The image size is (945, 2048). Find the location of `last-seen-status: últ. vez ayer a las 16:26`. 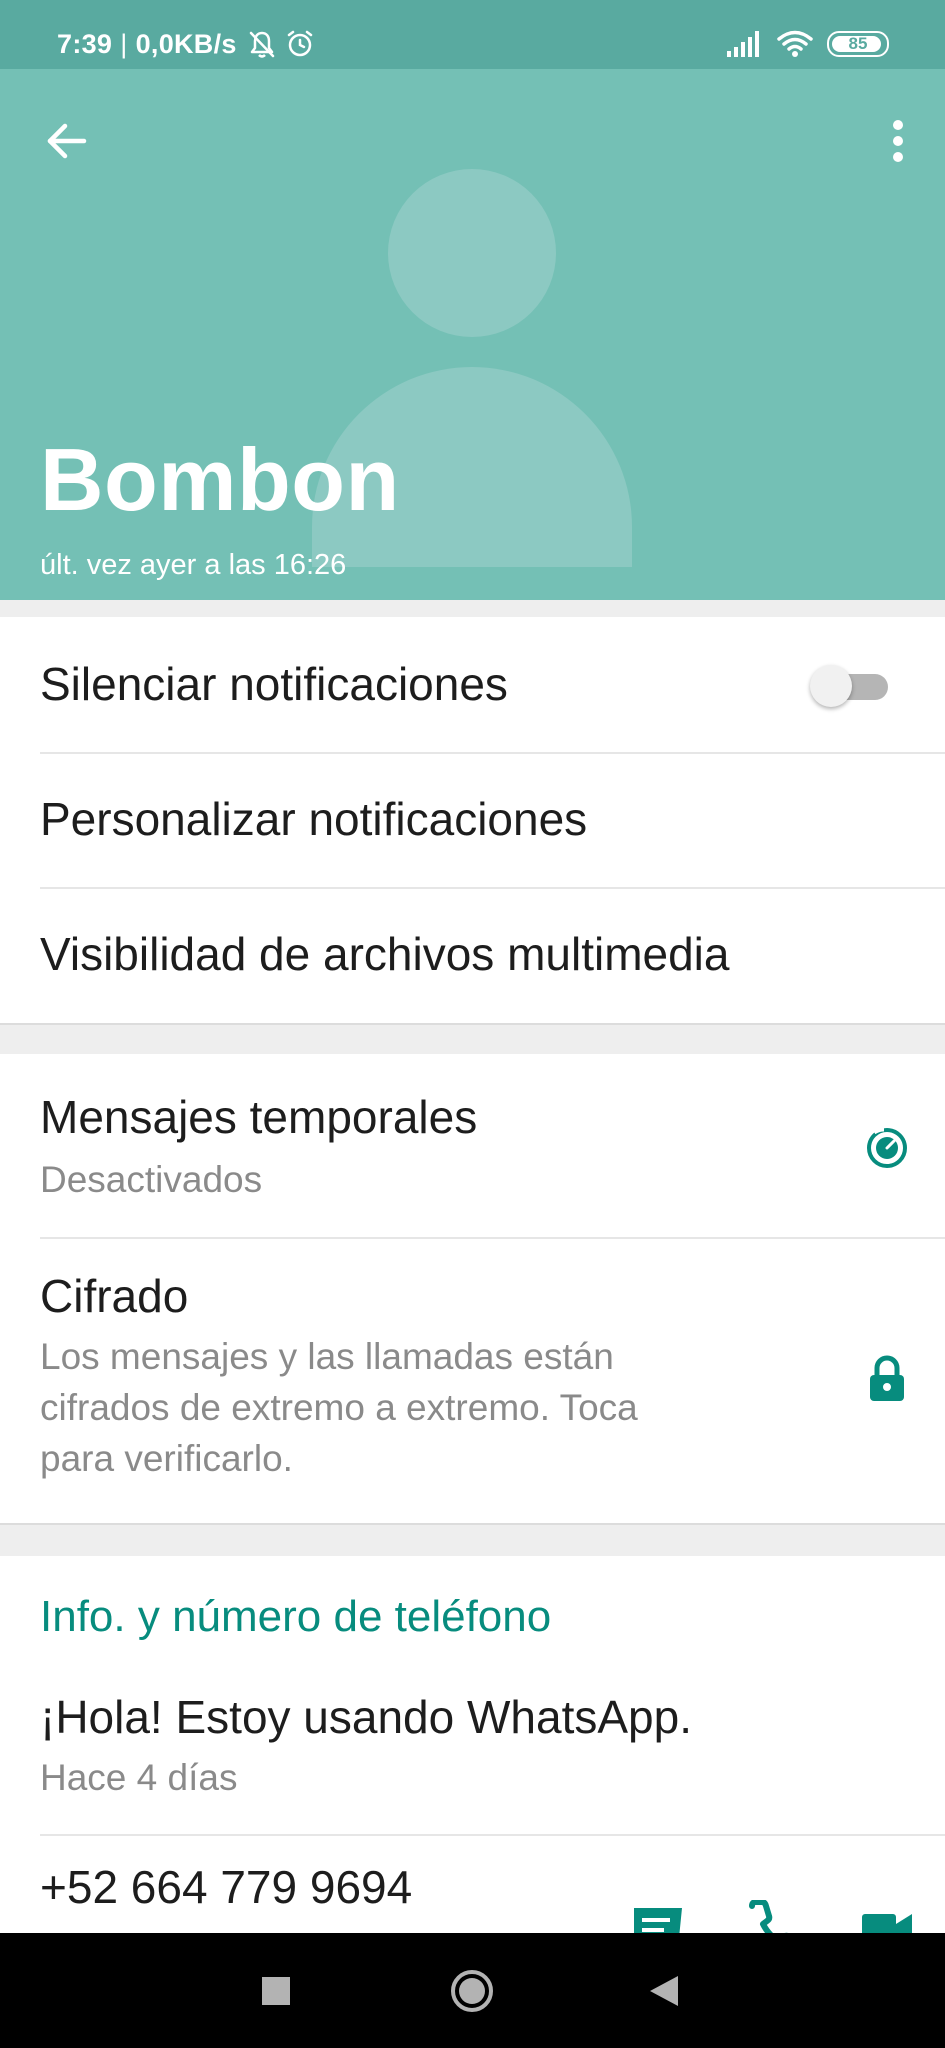

last-seen-status: últ. vez ayer a las 16:26 is located at coordinates (193, 565).